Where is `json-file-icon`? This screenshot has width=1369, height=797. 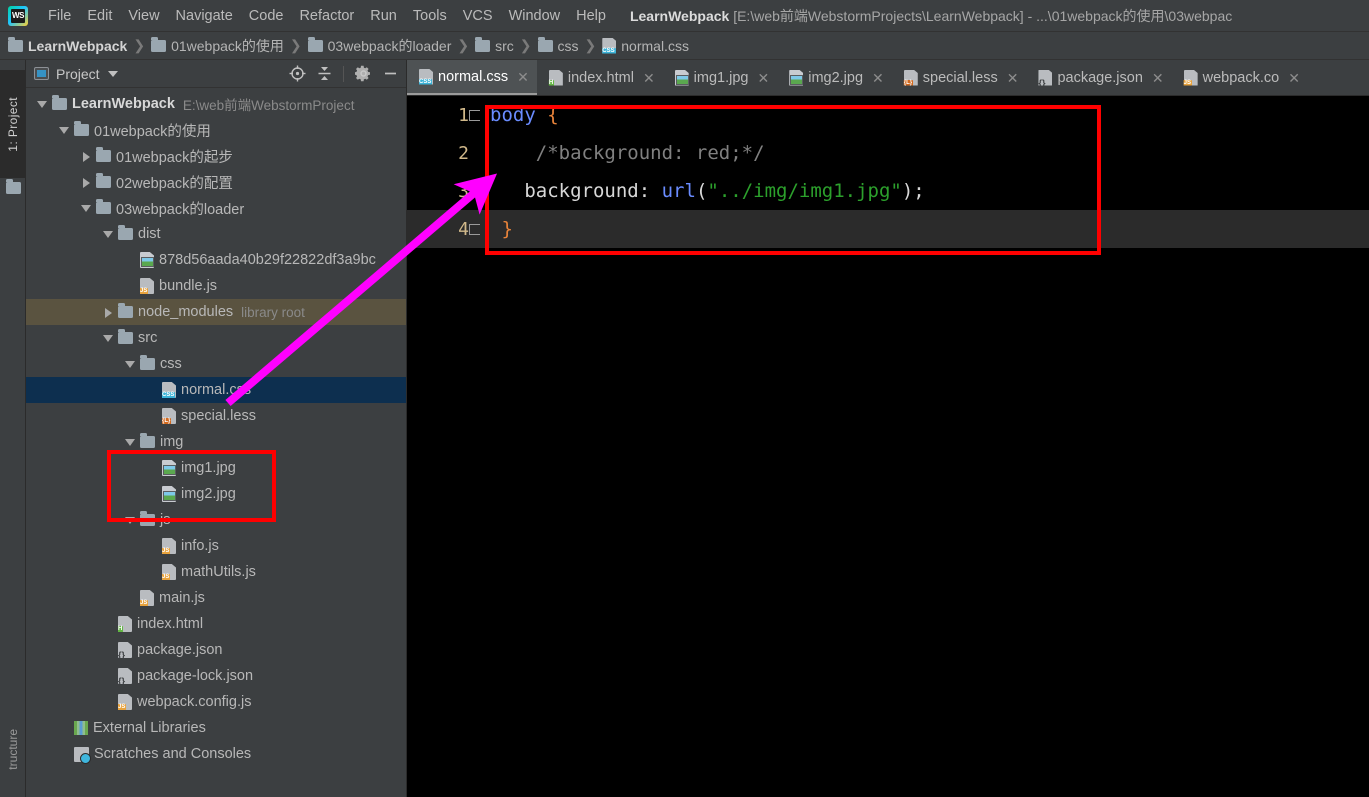 json-file-icon is located at coordinates (1045, 77).